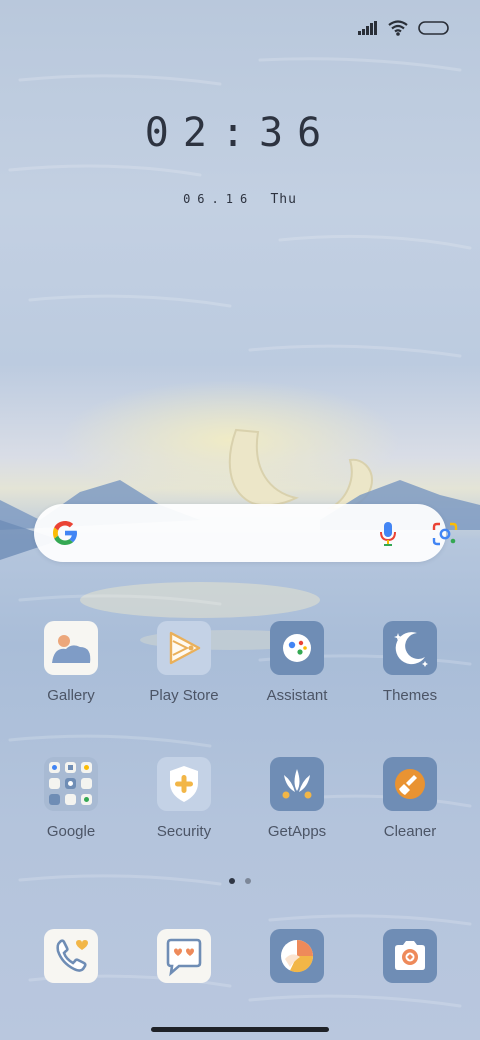 The width and height of the screenshot is (480, 1040). Describe the element at coordinates (434, 28) in the screenshot. I see `battery-icon` at that location.